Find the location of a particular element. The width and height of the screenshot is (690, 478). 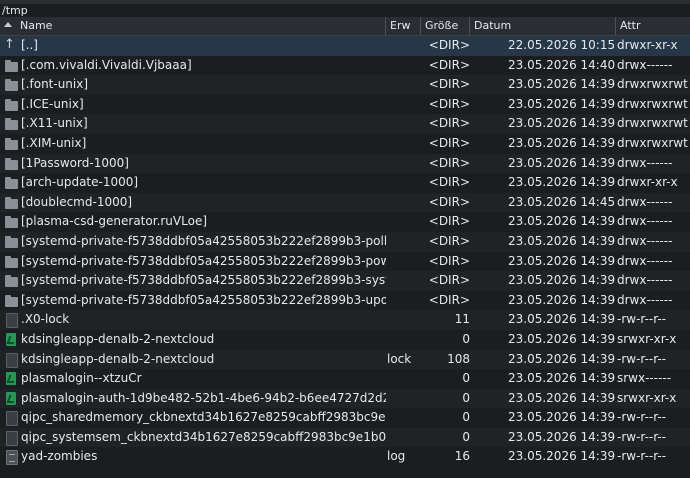

column-name-label: Name is located at coordinates (36, 25).